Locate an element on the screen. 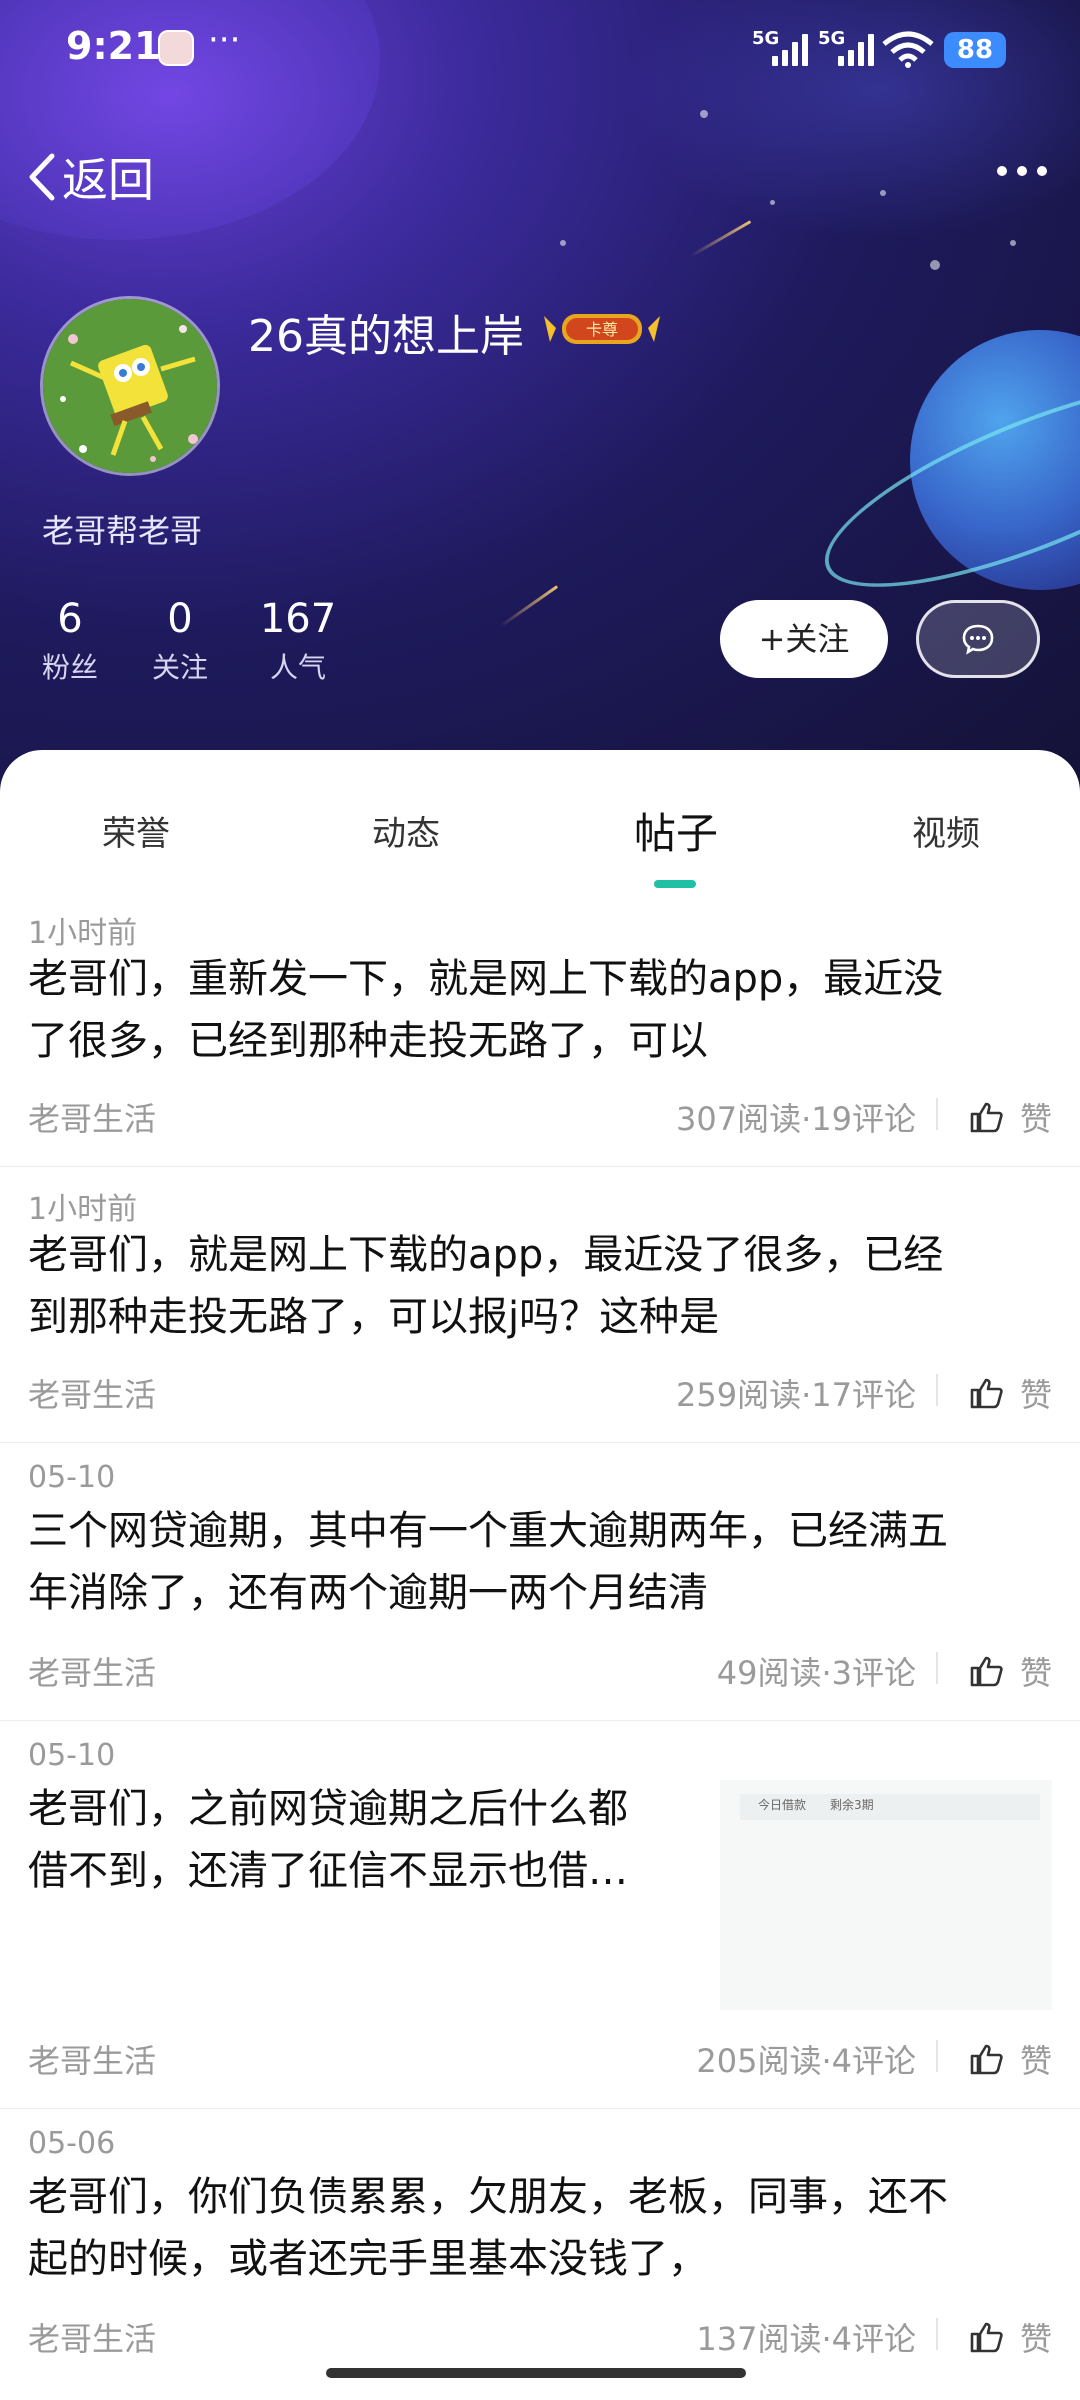 The height and width of the screenshot is (2400, 1080). thumbnail-text: 今日借款 is located at coordinates (782, 1805).